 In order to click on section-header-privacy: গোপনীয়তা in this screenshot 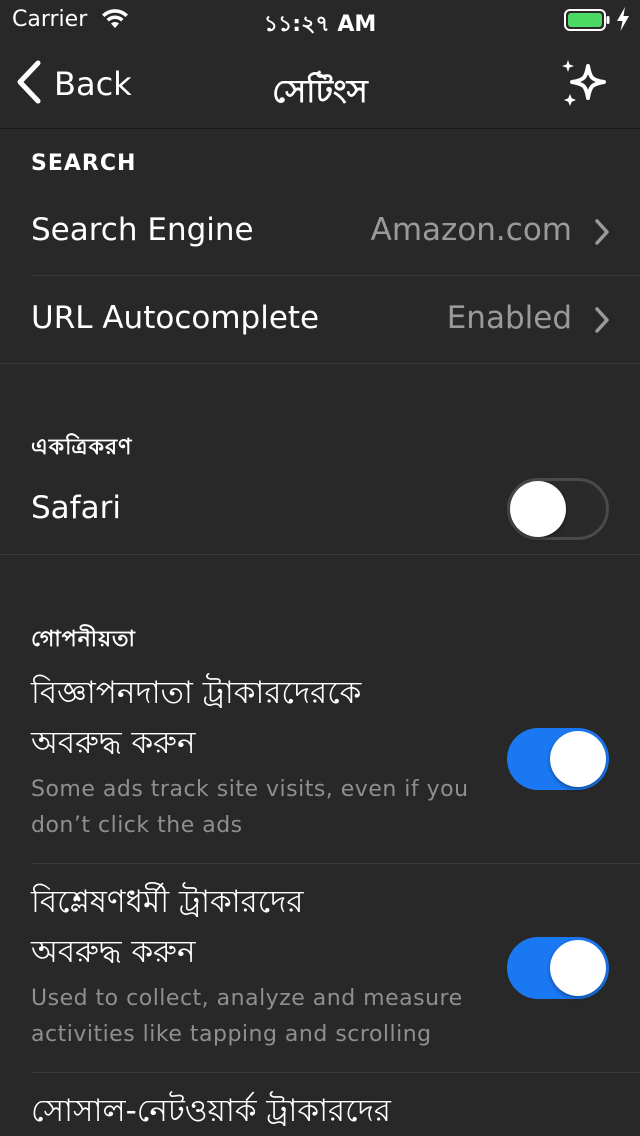, I will do `click(83, 639)`.